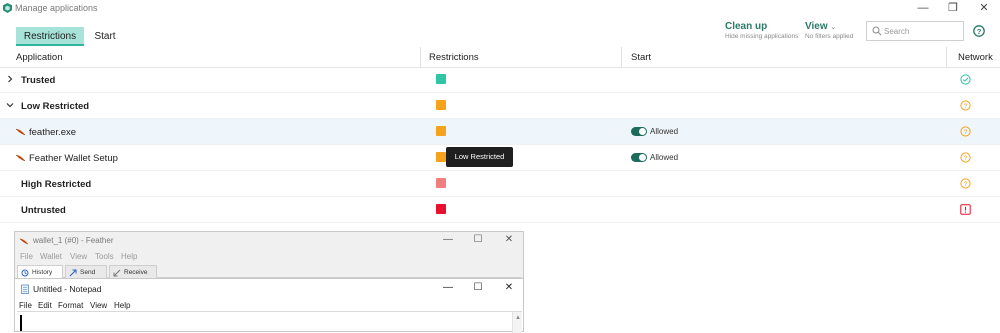 The image size is (1000, 333). I want to click on notepad-text-area: ▲, so click(269, 322).